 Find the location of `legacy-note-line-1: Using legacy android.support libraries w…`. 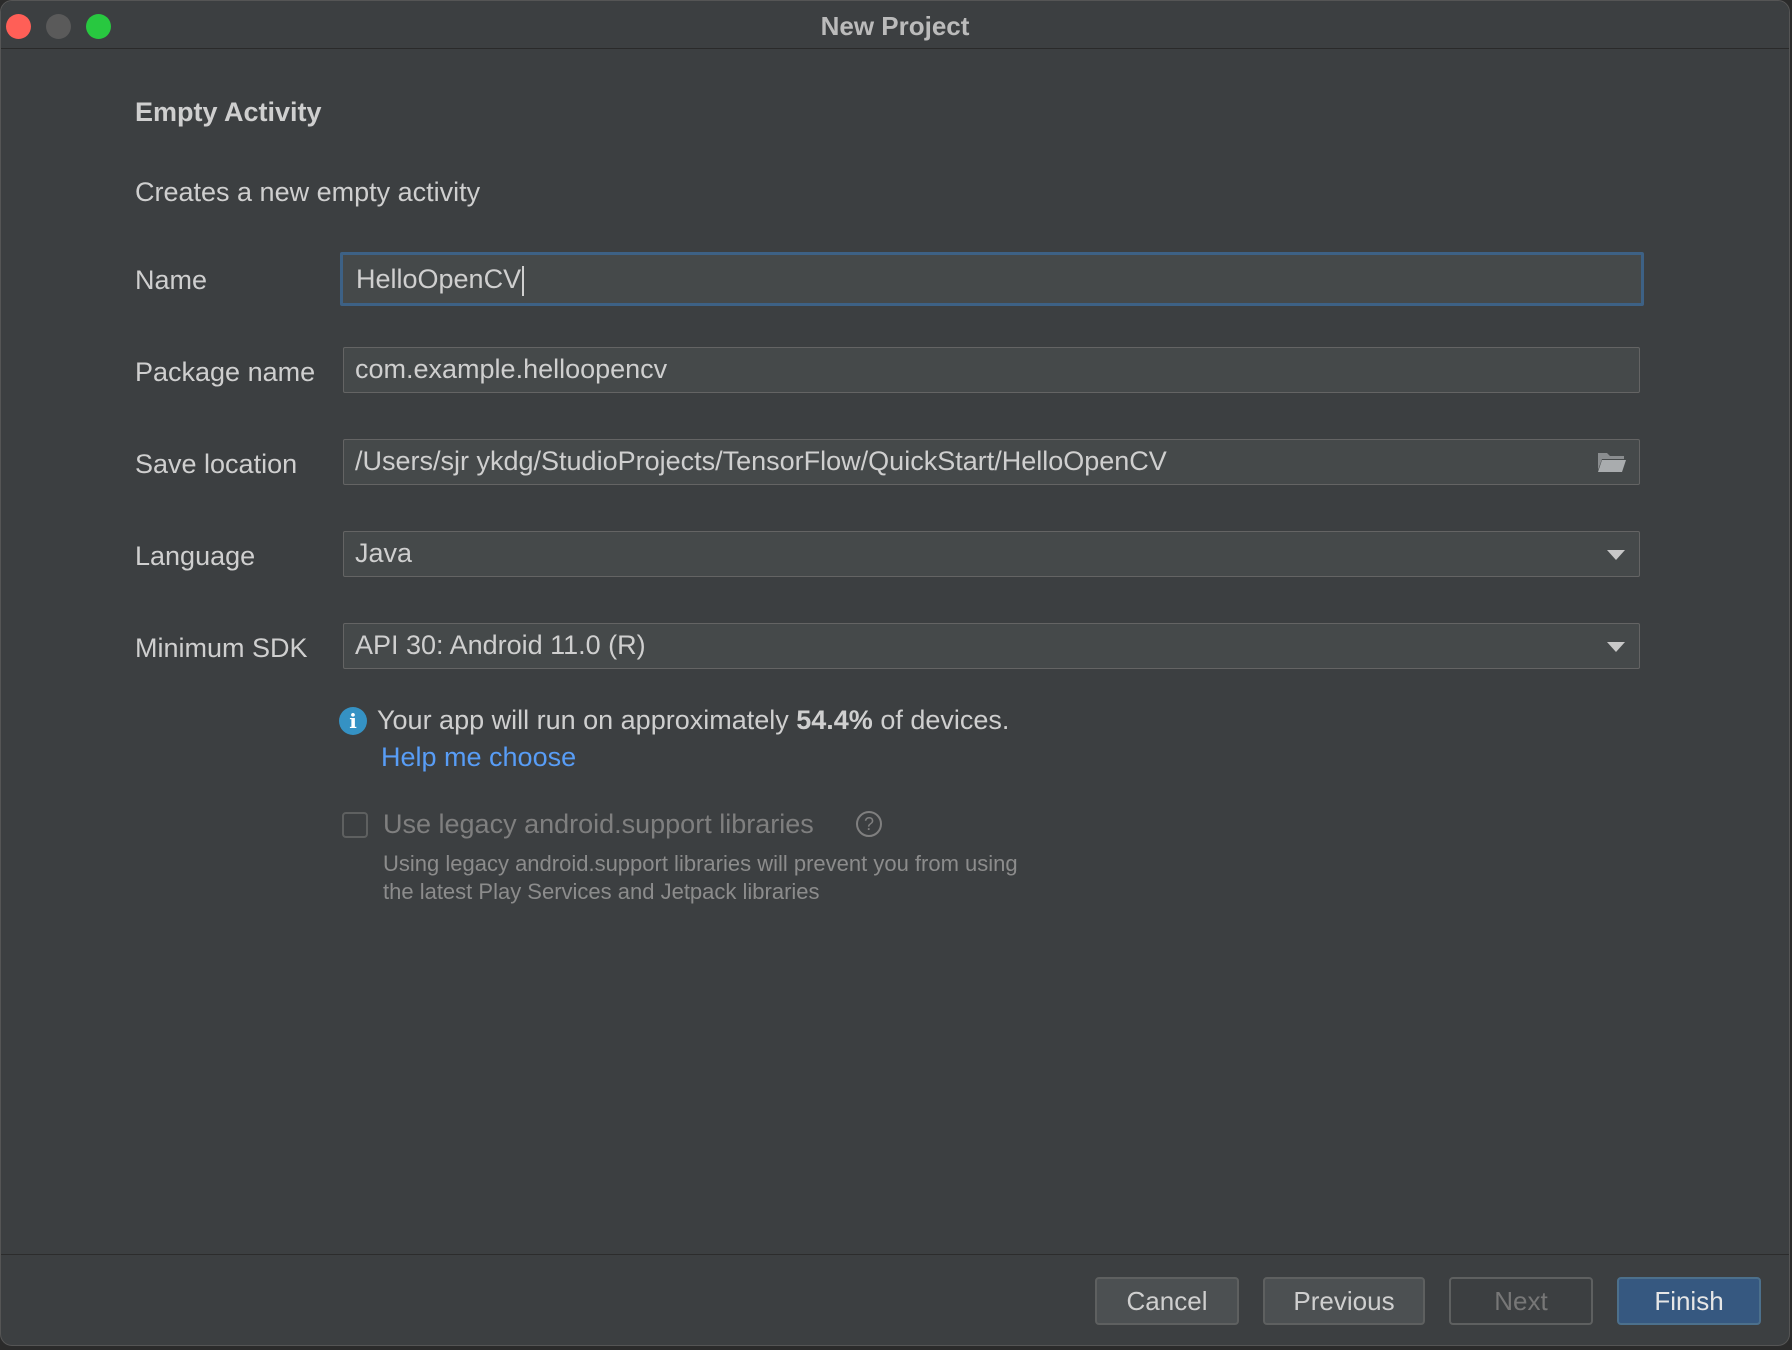

legacy-note-line-1: Using legacy android.support libraries w… is located at coordinates (700, 863).